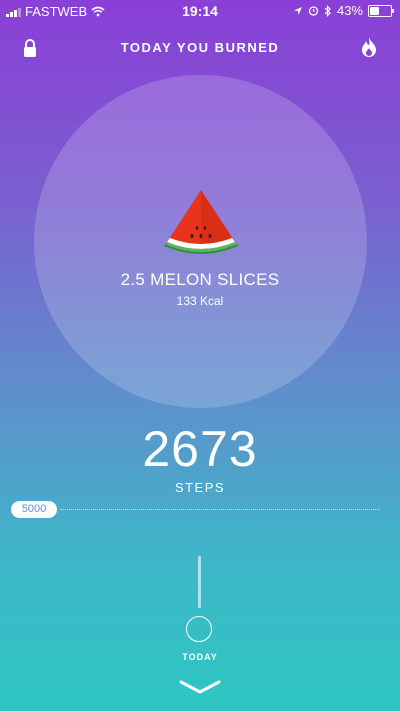  Describe the element at coordinates (220, 509) in the screenshot. I see `goal-line` at that location.